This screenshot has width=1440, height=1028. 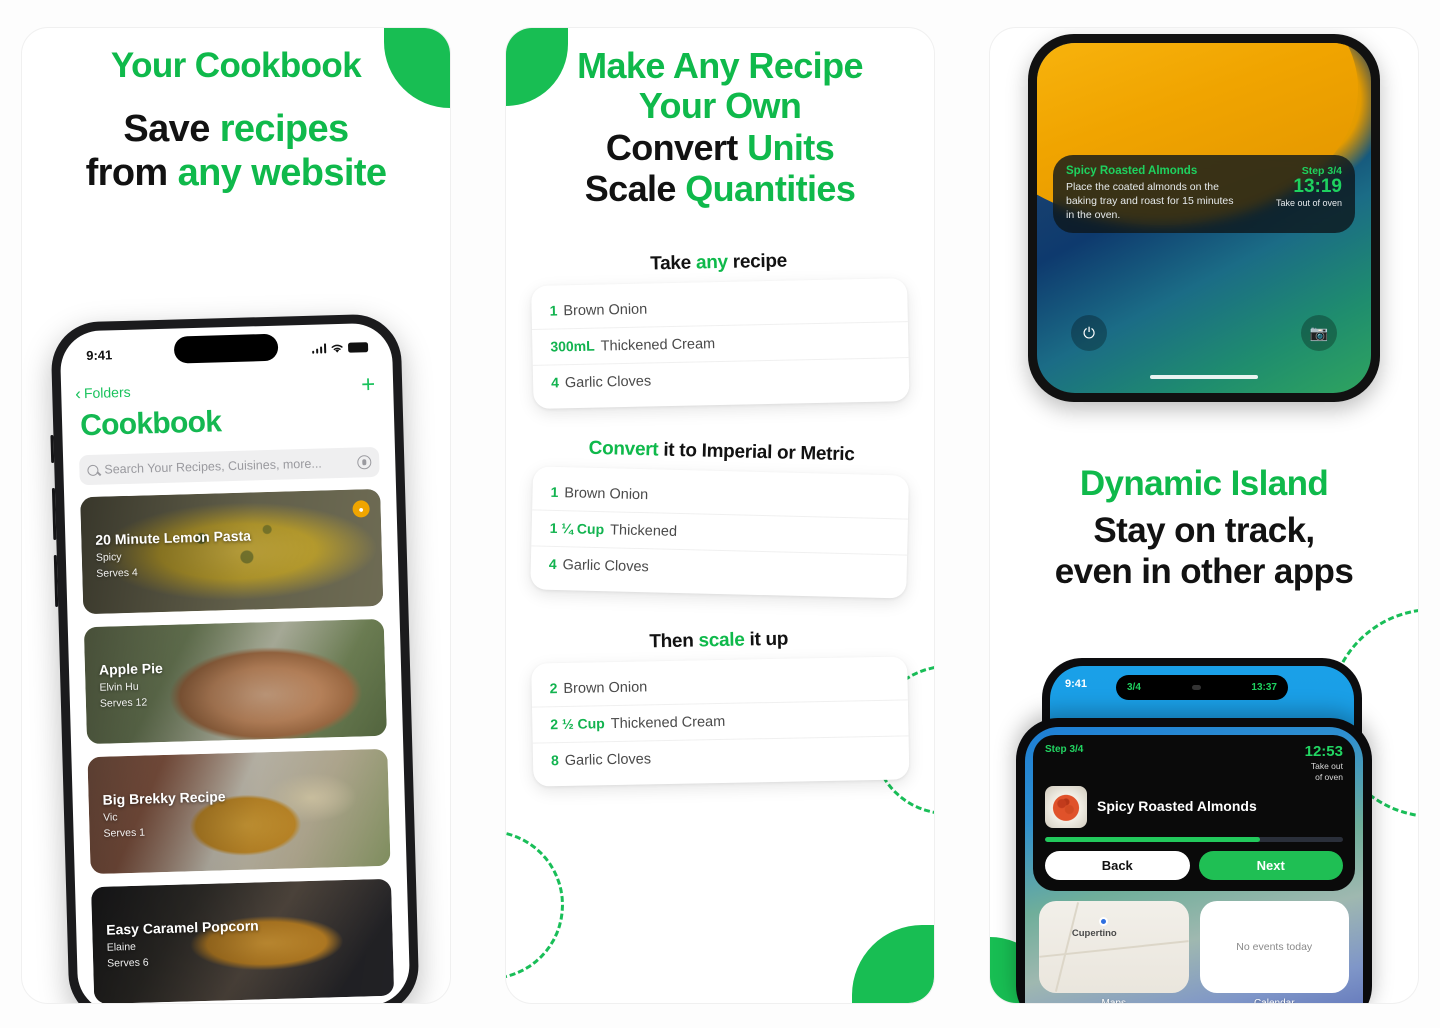 What do you see at coordinates (235, 681) in the screenshot?
I see `recipe-card: Apple Pie Elvin Hu Serves 12` at bounding box center [235, 681].